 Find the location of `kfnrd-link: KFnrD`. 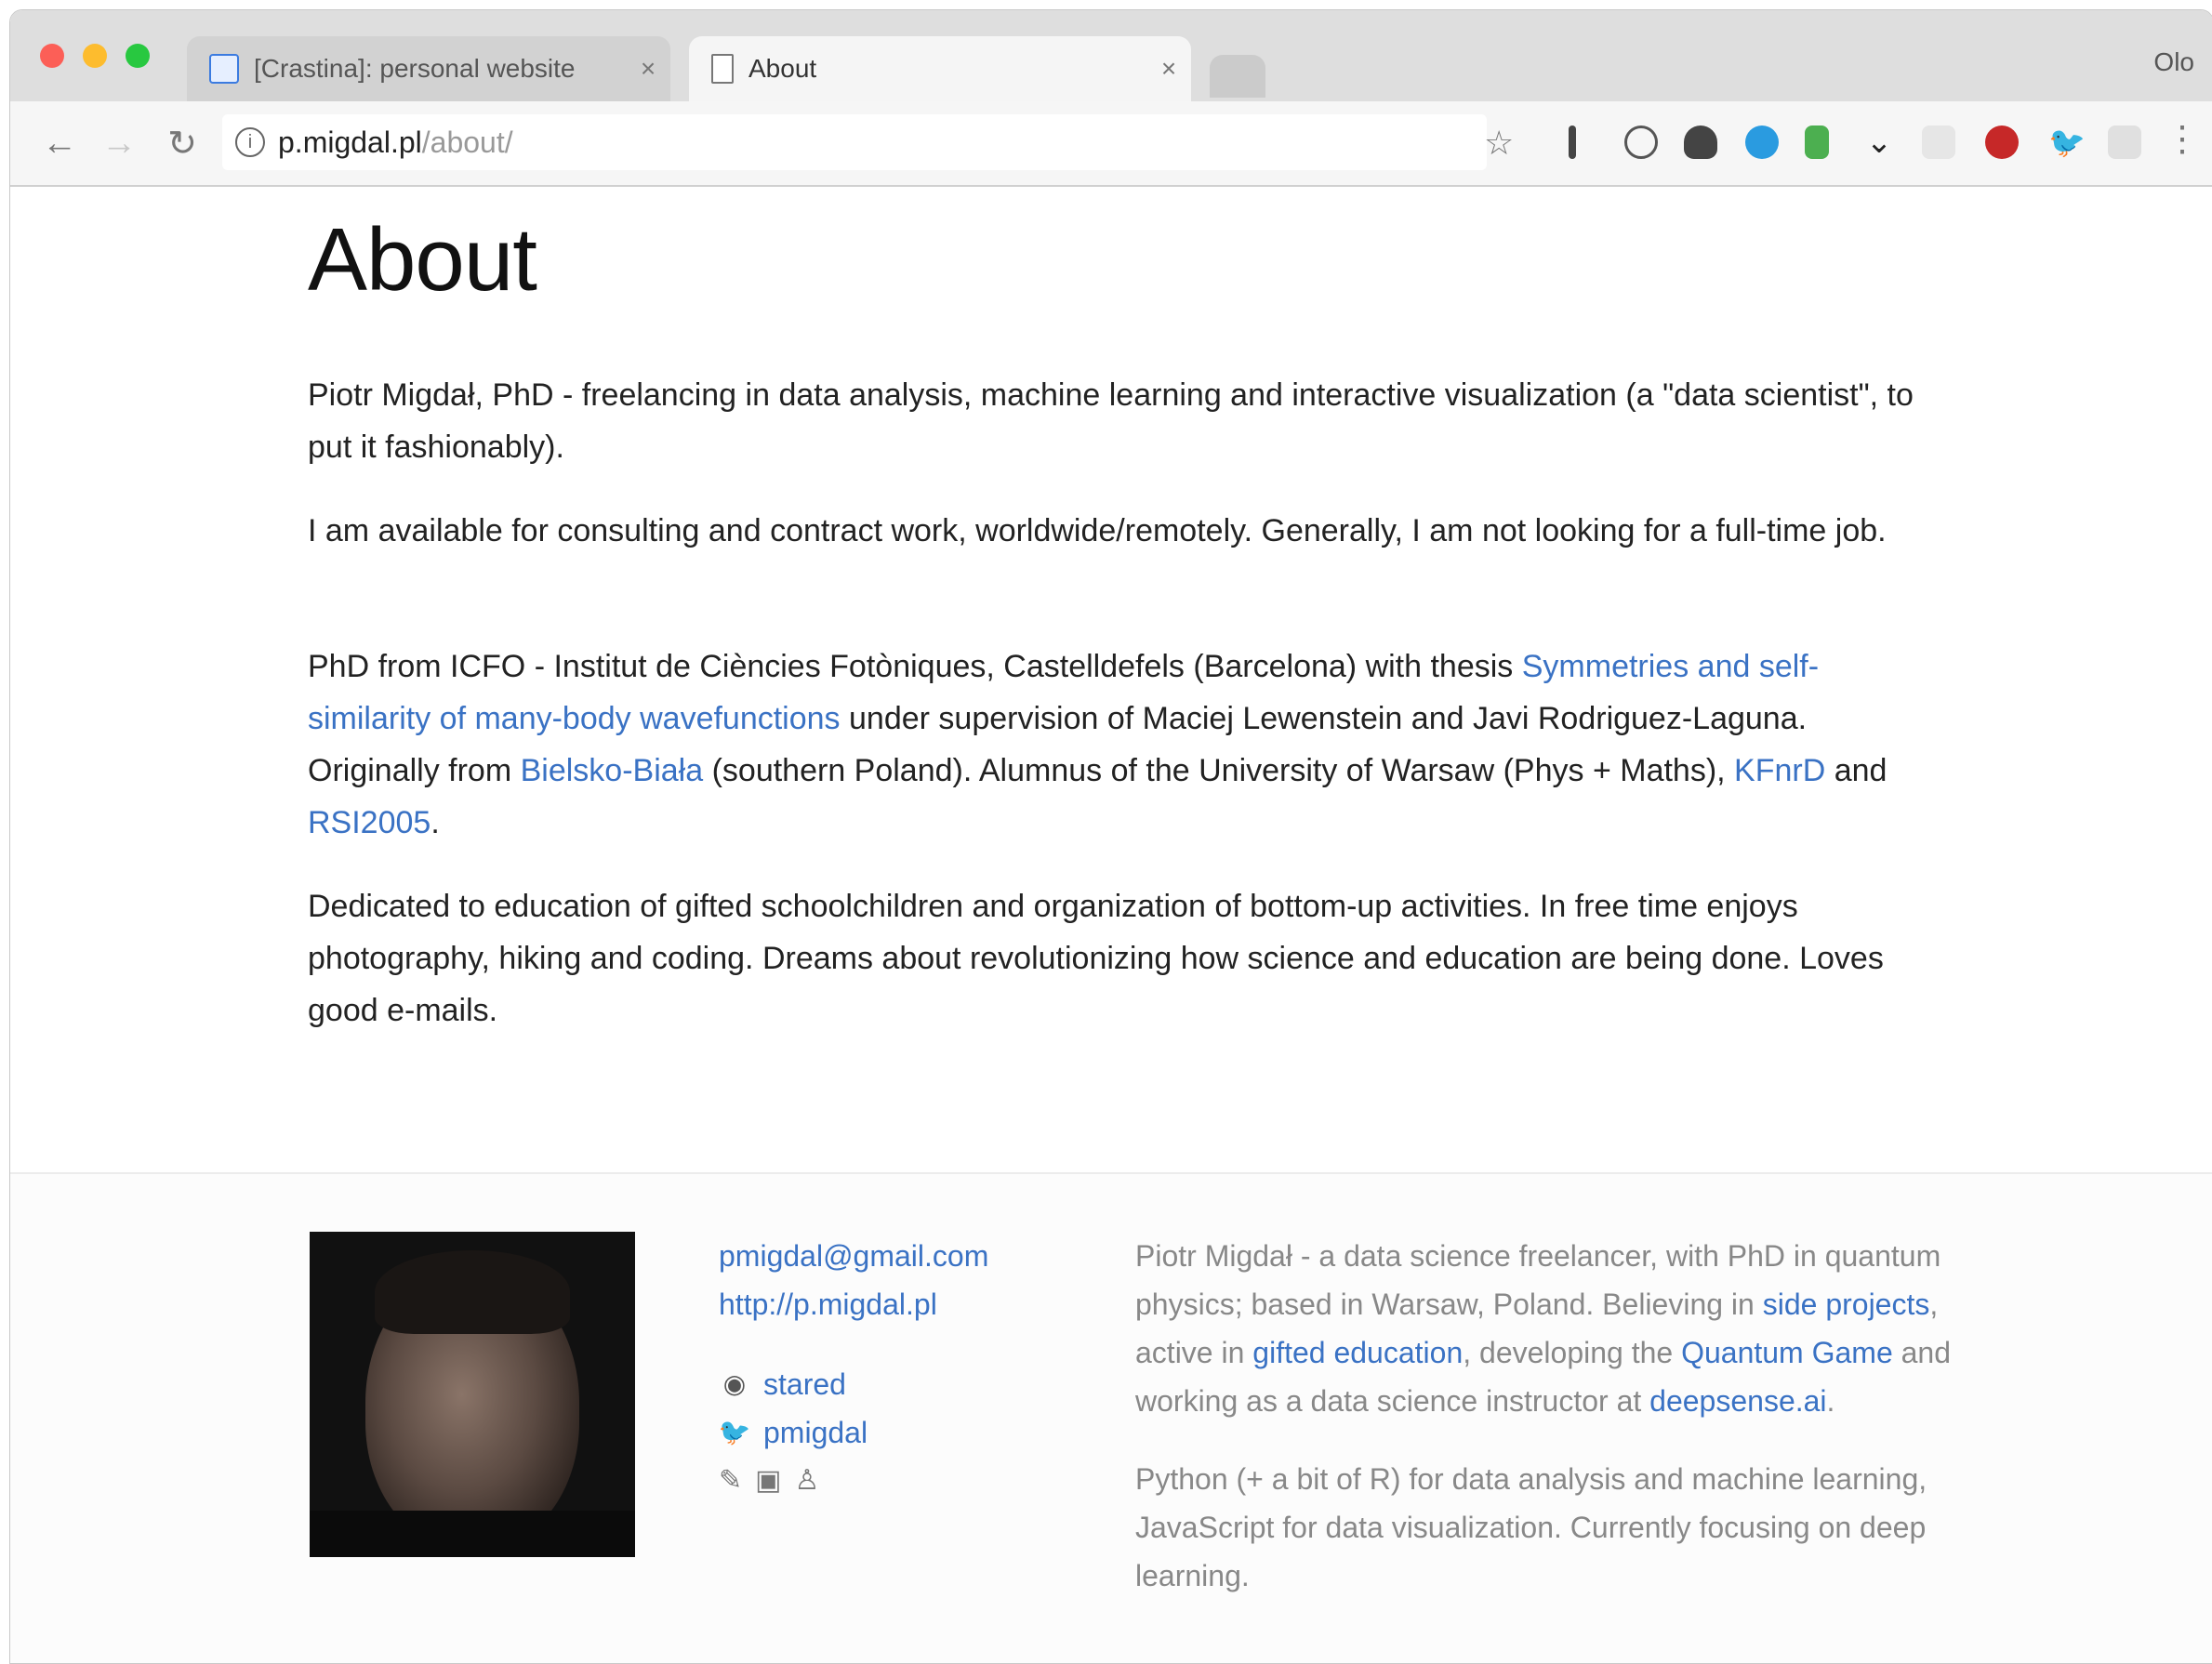

kfnrd-link: KFnrD is located at coordinates (1779, 770).